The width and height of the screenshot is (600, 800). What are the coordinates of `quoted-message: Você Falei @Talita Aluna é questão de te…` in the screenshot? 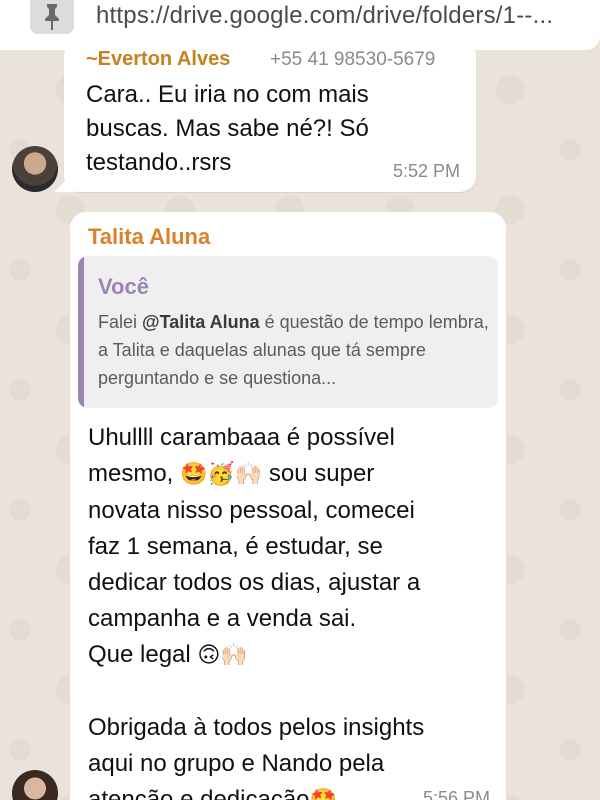 It's located at (288, 332).